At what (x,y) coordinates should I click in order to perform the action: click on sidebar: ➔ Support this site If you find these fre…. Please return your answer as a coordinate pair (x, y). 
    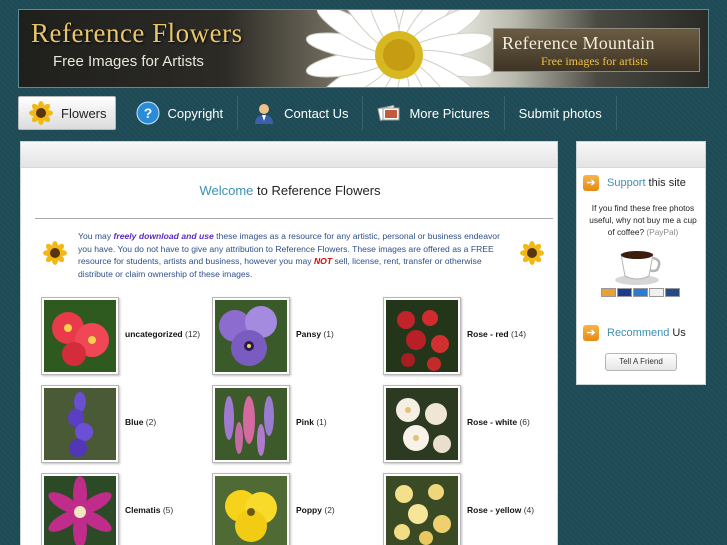
    Looking at the image, I should click on (641, 263).